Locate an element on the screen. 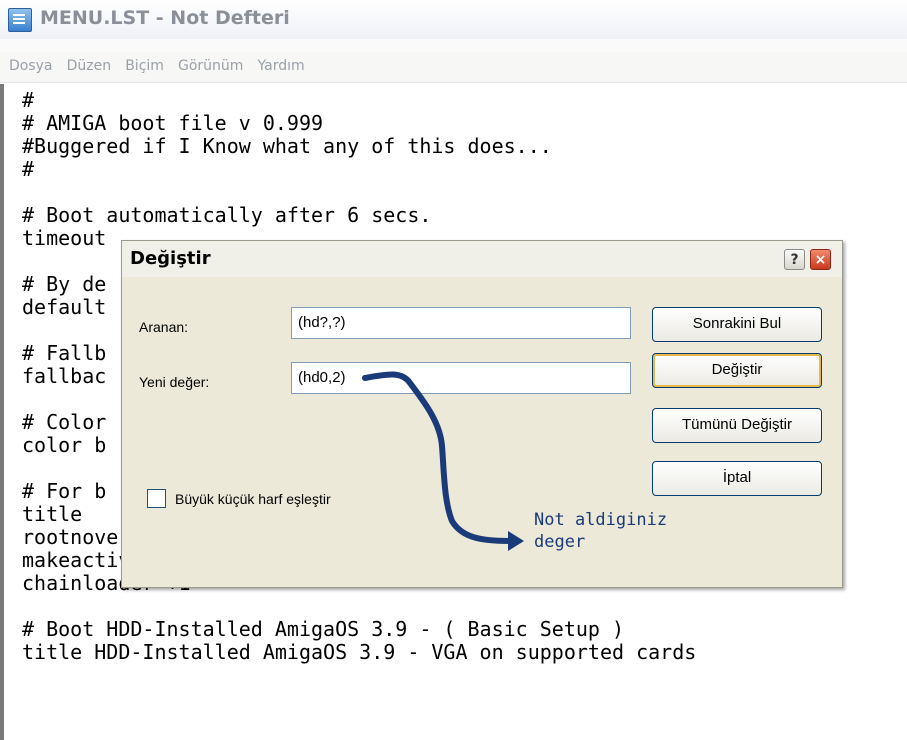 The height and width of the screenshot is (740, 907). menu-item-format: Biçim is located at coordinates (144, 63).